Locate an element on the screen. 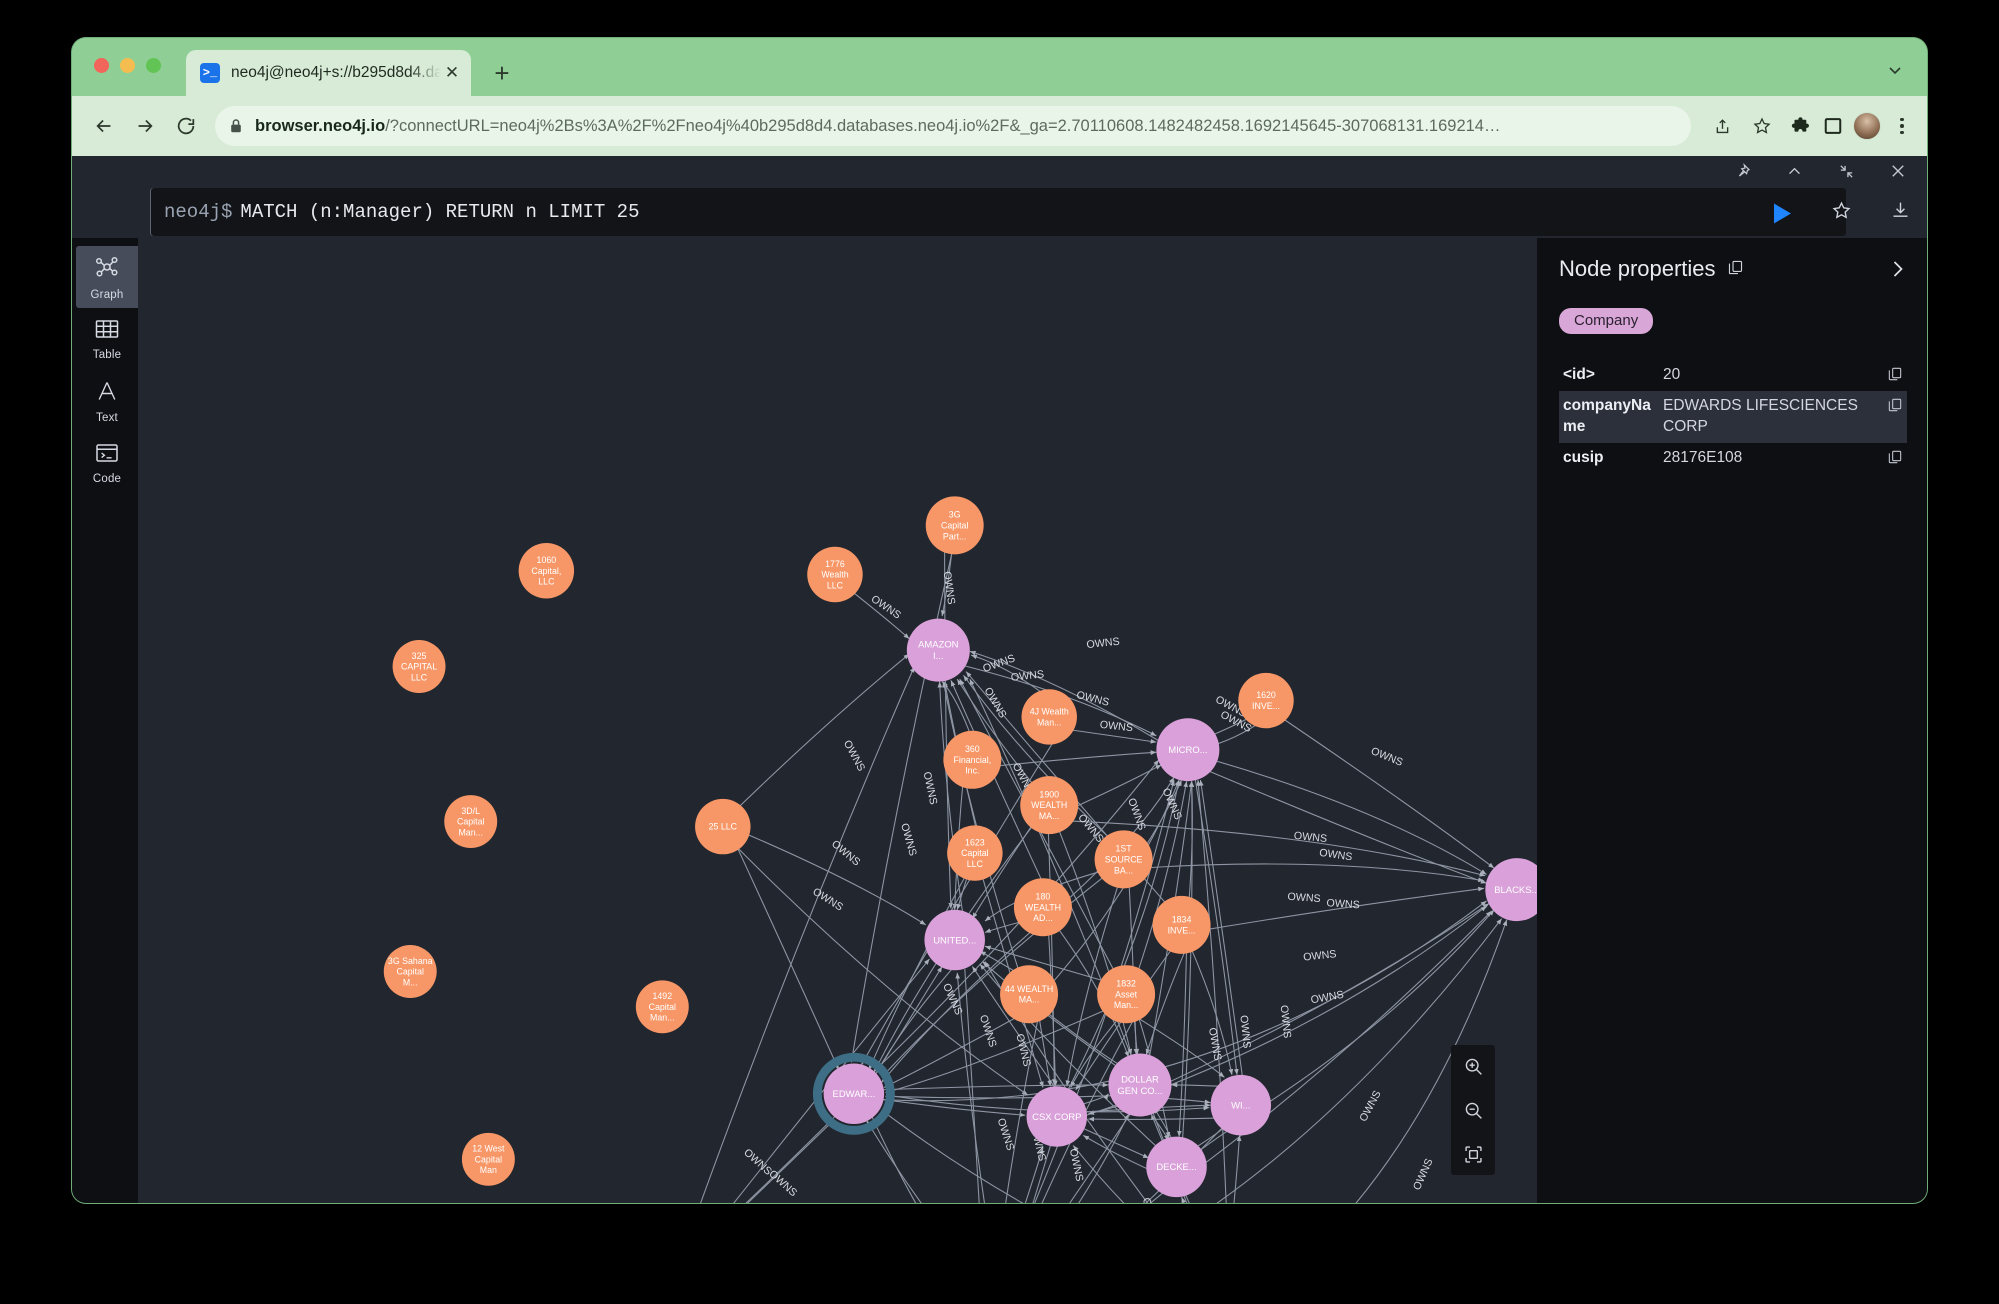  close-icon: ✕ is located at coordinates (452, 73).